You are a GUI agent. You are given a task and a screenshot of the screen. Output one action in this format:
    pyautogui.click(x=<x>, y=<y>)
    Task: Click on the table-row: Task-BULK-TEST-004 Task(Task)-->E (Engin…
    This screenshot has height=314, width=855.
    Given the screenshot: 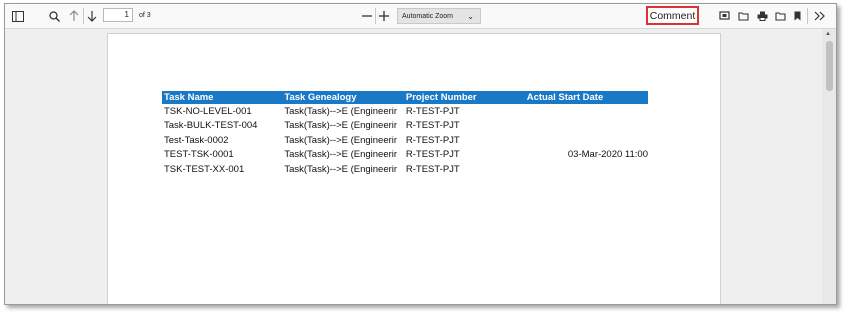 What is the action you would take?
    pyautogui.click(x=405, y=126)
    